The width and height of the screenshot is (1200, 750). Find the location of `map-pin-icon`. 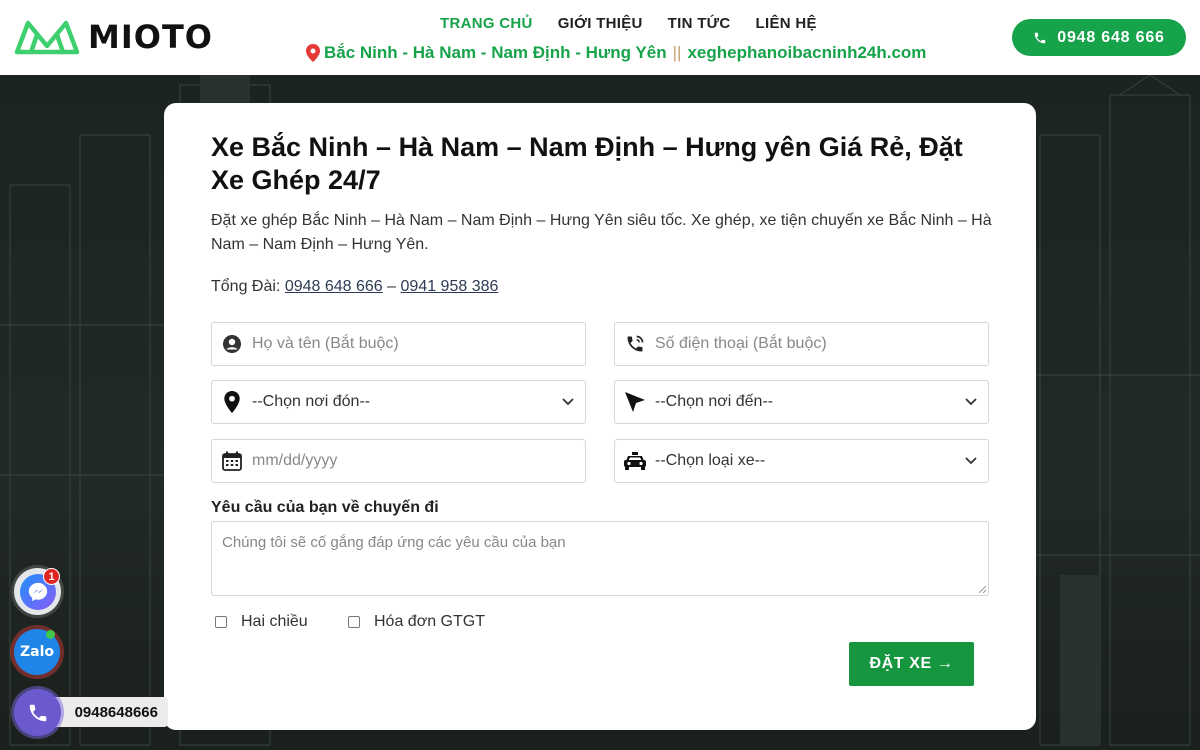

map-pin-icon is located at coordinates (313, 53).